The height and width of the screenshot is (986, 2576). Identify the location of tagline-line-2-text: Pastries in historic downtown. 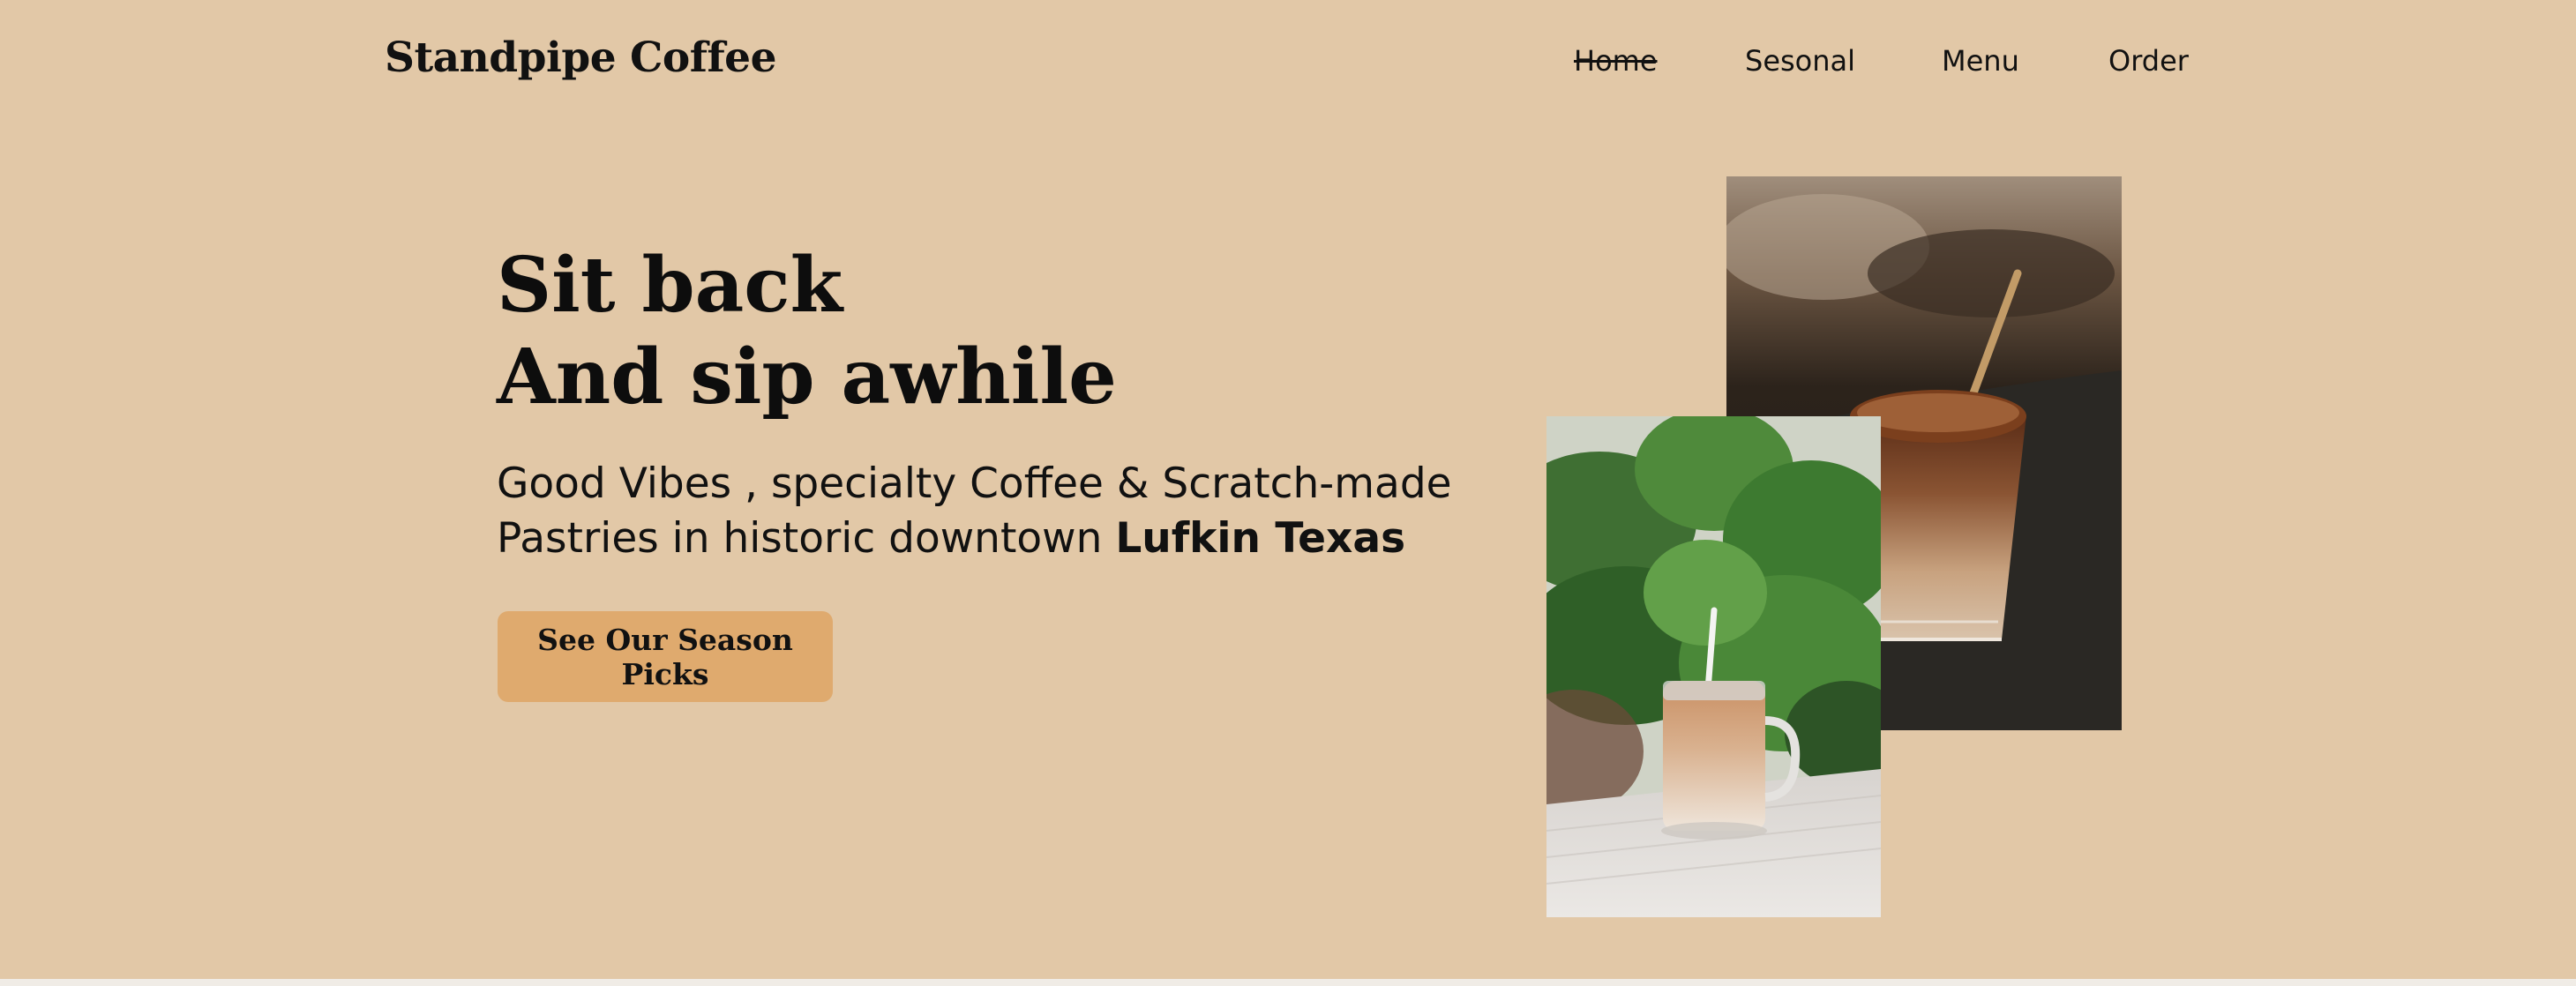
(807, 538).